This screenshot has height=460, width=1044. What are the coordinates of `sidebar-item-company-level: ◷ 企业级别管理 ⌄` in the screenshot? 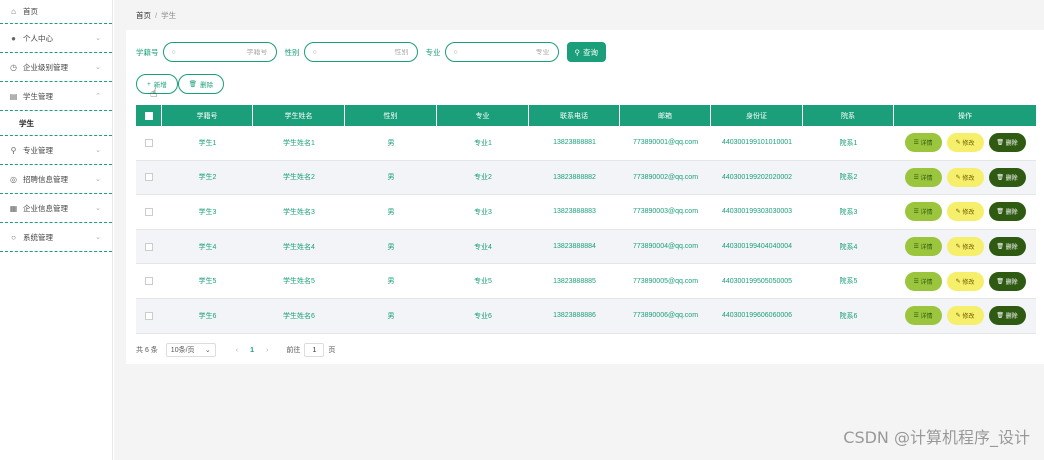 It's located at (56, 67).